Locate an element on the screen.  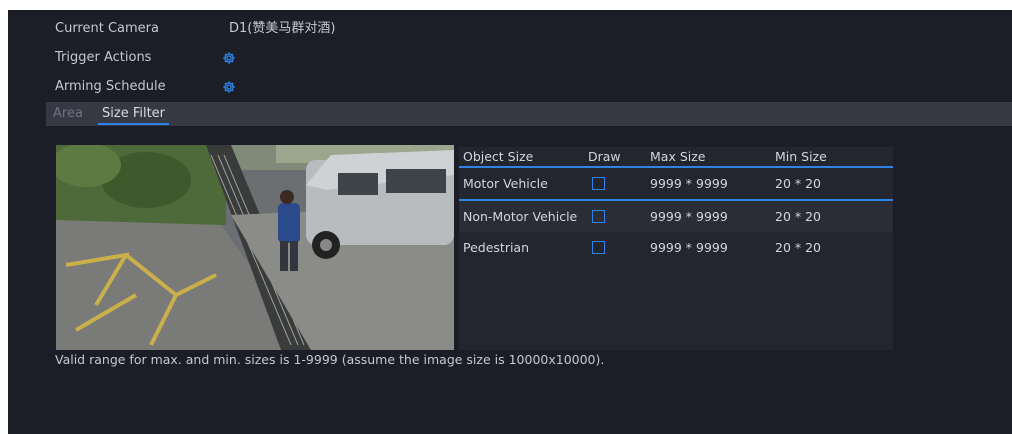
arming-schedule-label: Arming Schedule is located at coordinates (110, 86).